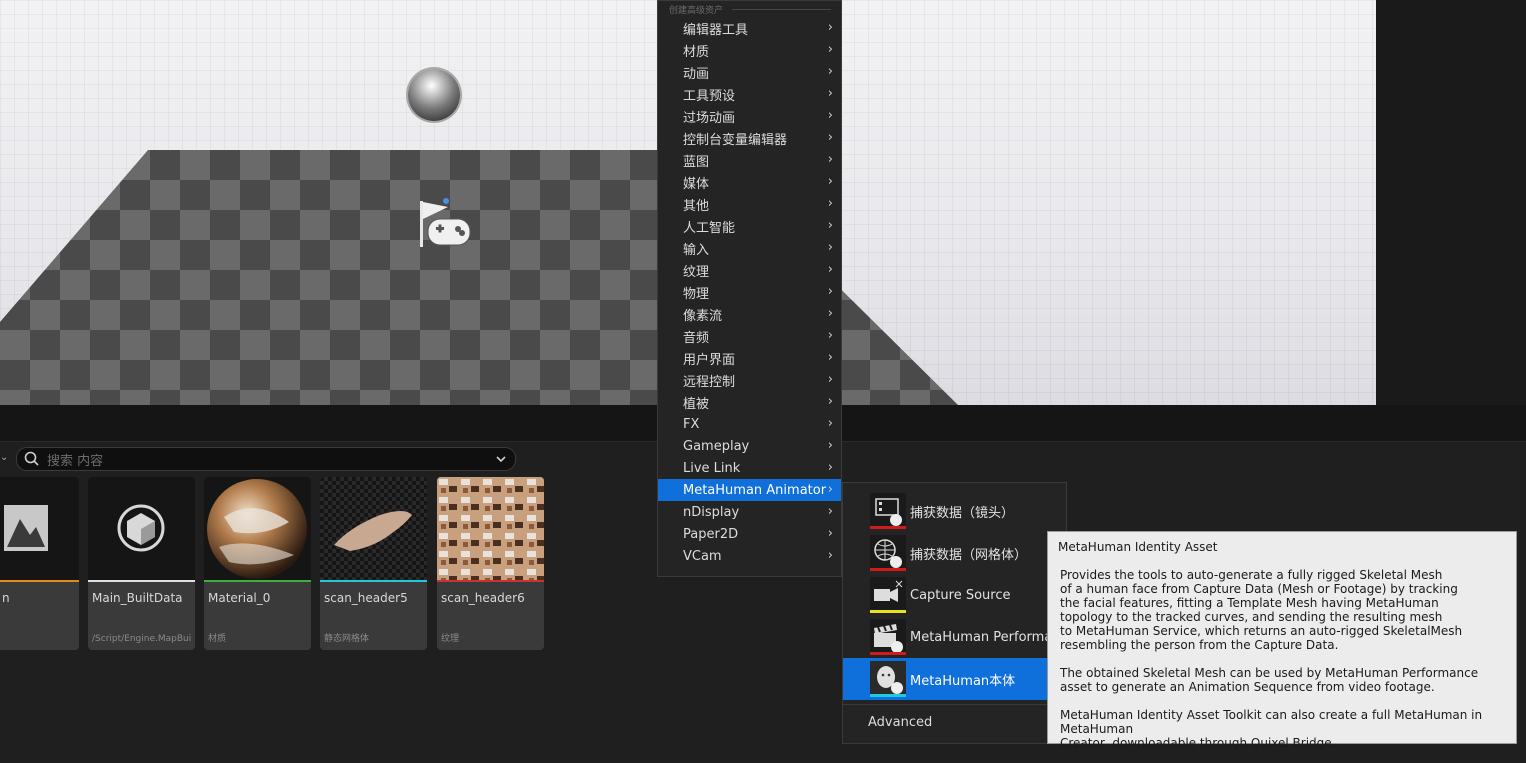 This screenshot has height=763, width=1526. Describe the element at coordinates (749, 160) in the screenshot. I see `menu-item-blueprint: 蓝图 ›` at that location.